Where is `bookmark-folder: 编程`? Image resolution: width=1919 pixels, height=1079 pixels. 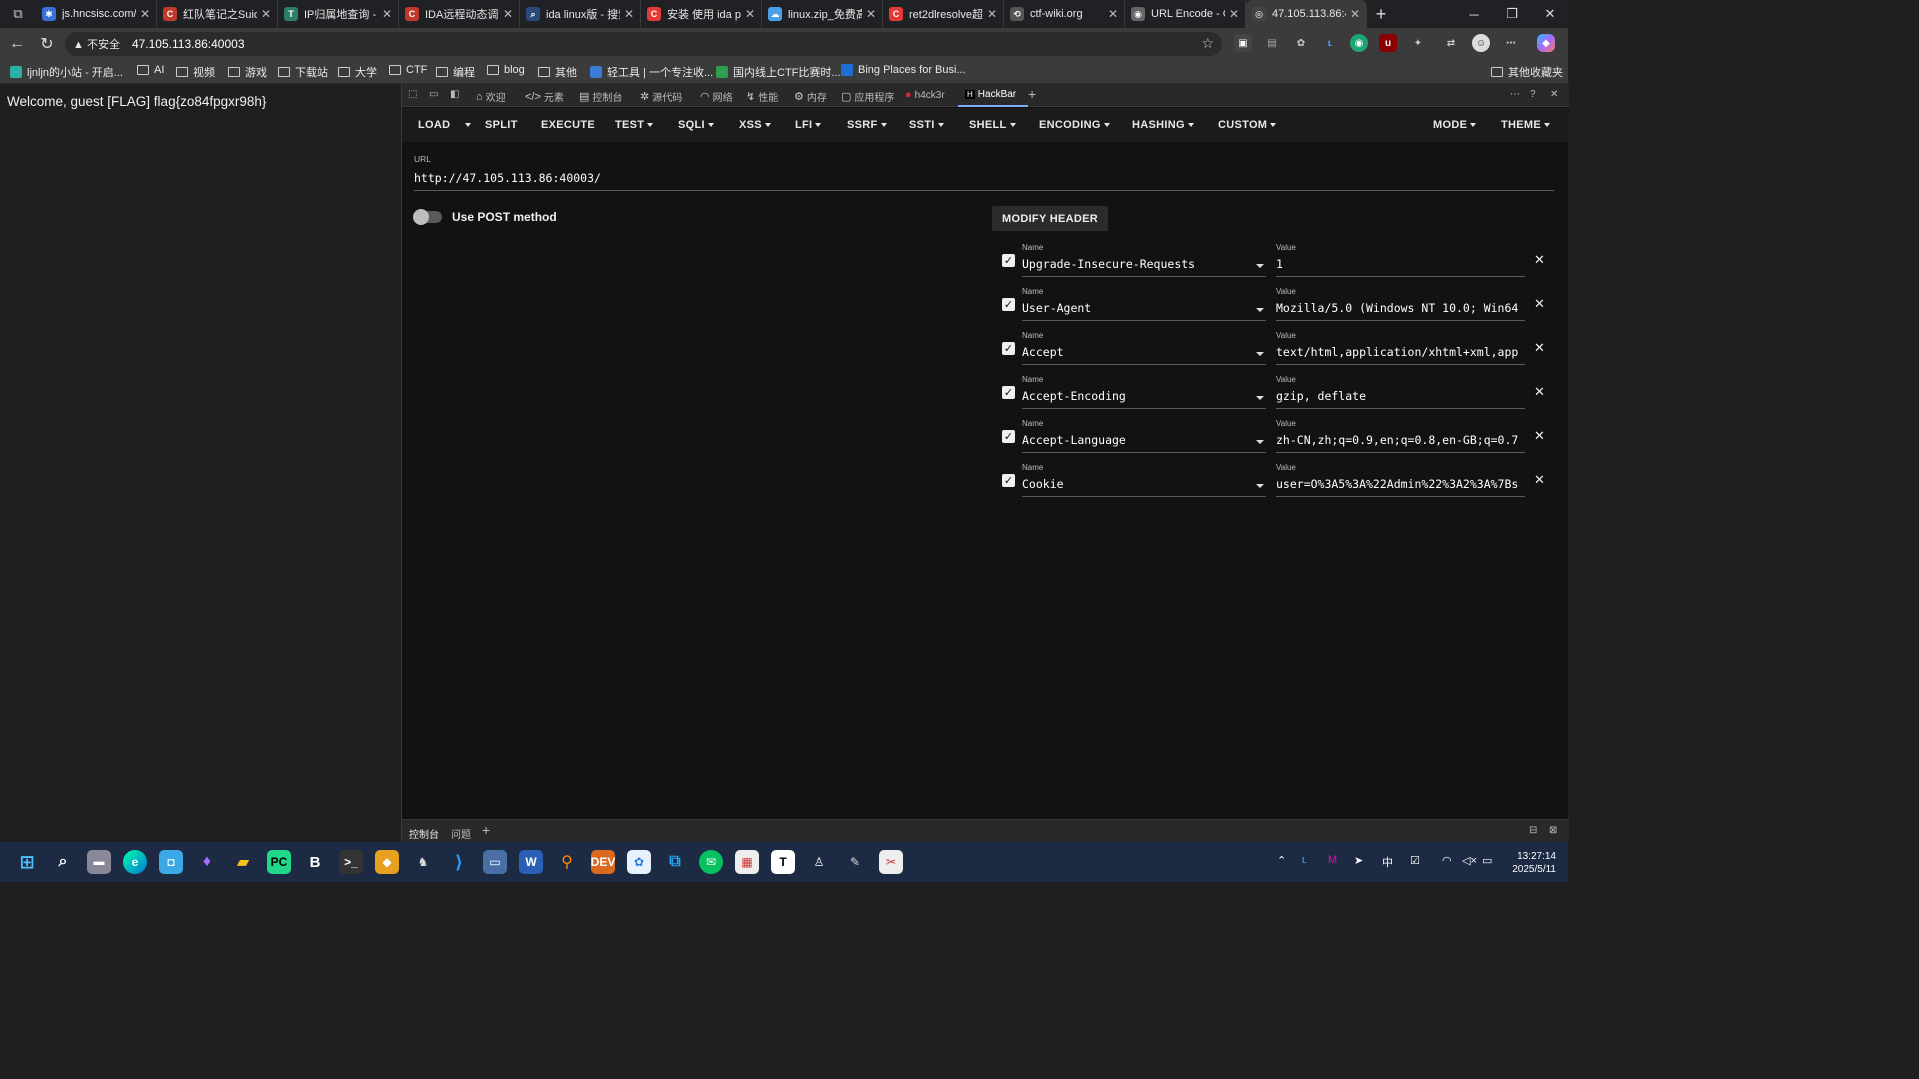
bookmark-folder: 编程 is located at coordinates (455, 72).